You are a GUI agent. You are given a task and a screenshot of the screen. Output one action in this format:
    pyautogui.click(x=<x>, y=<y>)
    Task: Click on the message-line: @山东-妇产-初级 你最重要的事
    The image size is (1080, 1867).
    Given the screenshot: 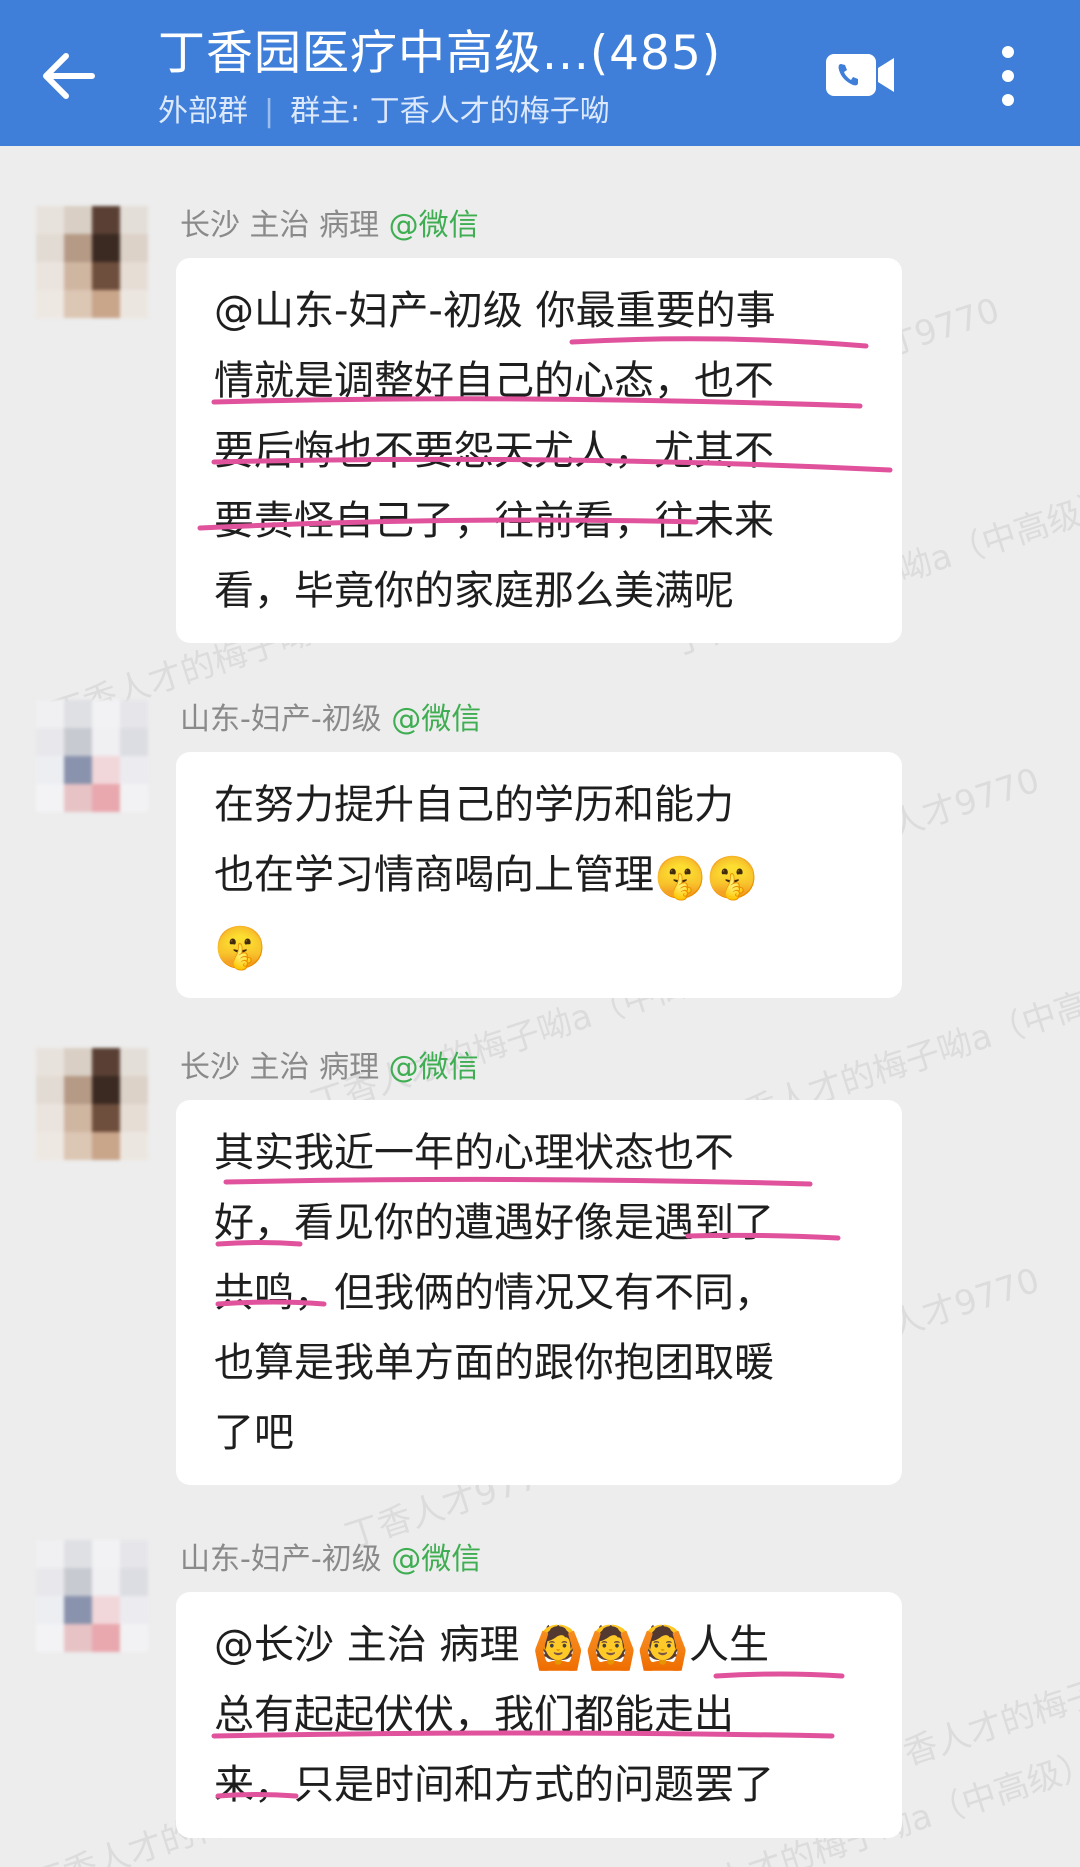 What is the action you would take?
    pyautogui.click(x=495, y=311)
    